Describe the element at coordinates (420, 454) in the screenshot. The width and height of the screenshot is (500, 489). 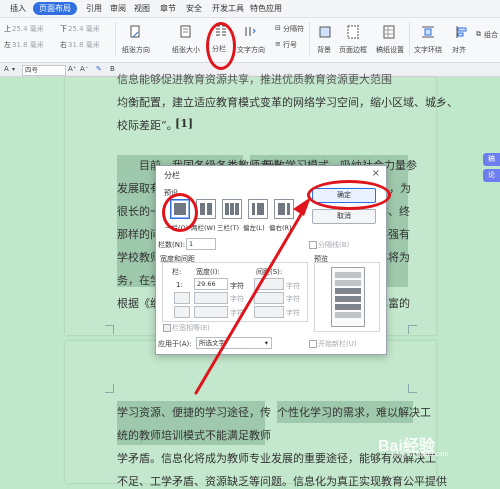
I see `watermark-subtext: jingyan.baidu.com` at that location.